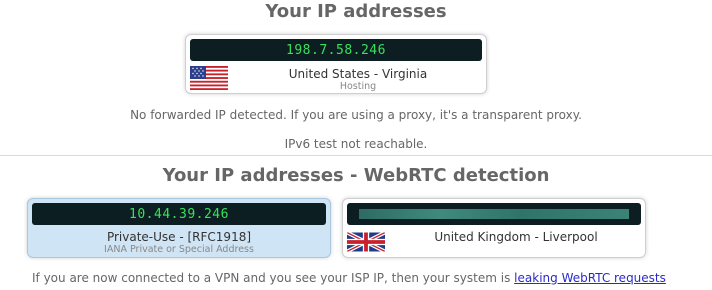 This screenshot has height=290, width=712. Describe the element at coordinates (358, 74) in the screenshot. I see `location-label: United States - Virginia` at that location.